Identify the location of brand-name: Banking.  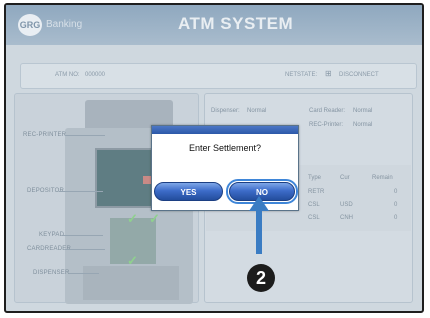
(64, 24).